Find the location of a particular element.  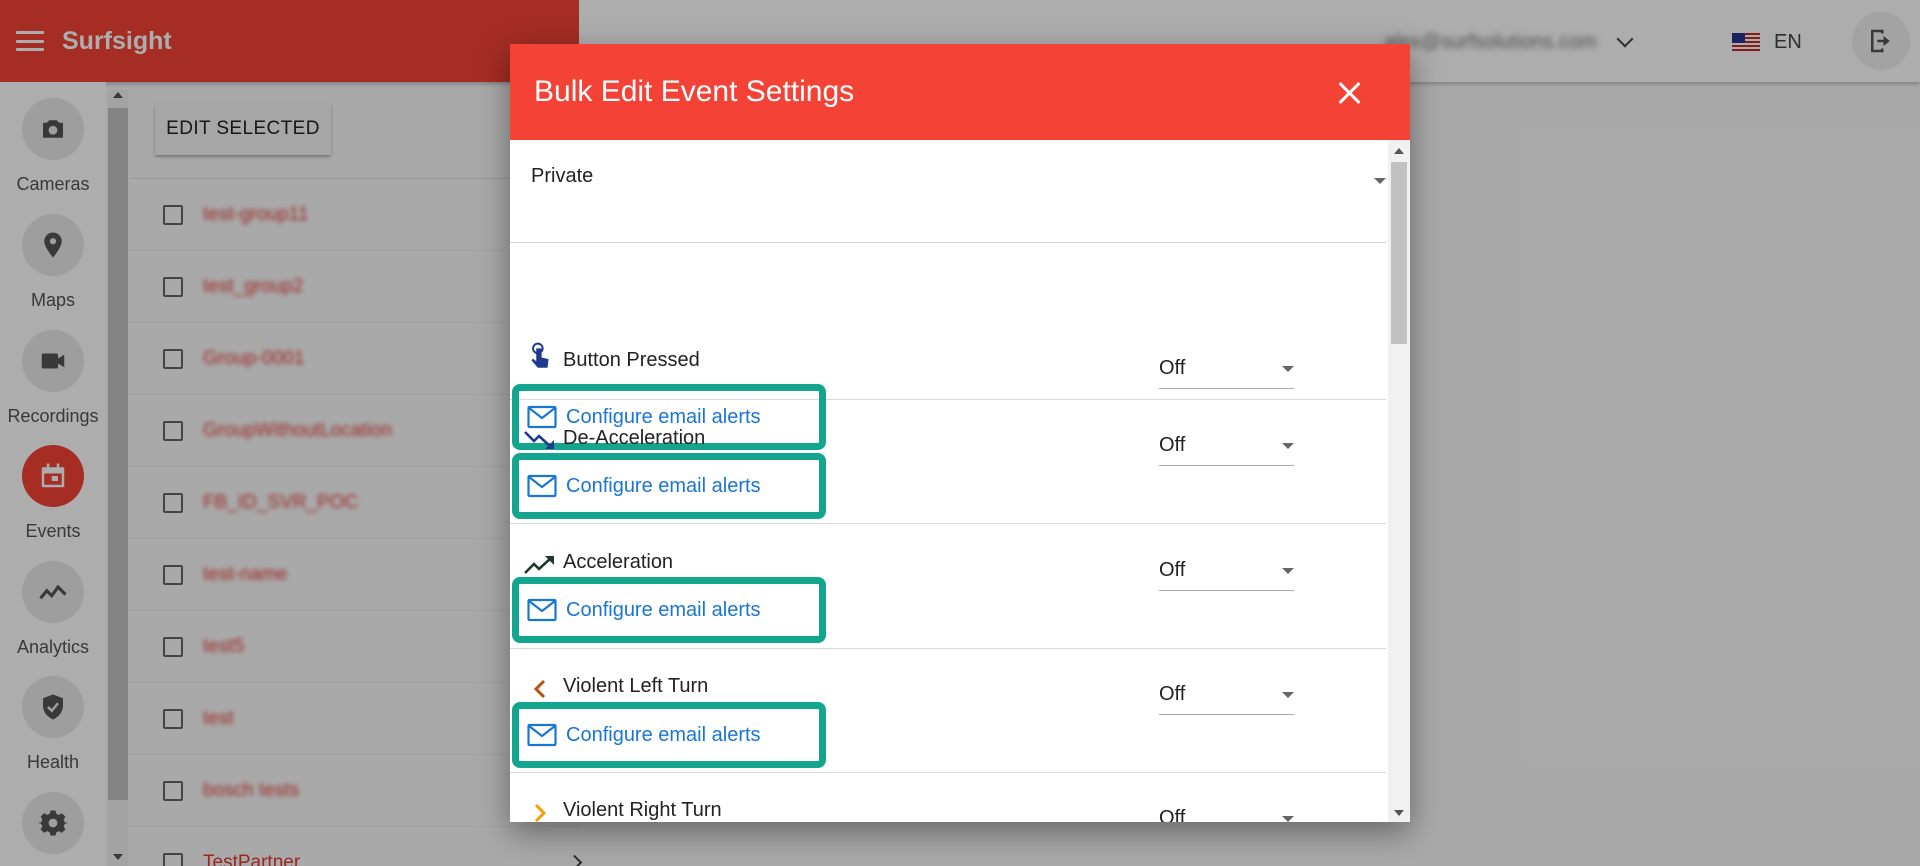

scrollbar-thumb is located at coordinates (1399, 253).